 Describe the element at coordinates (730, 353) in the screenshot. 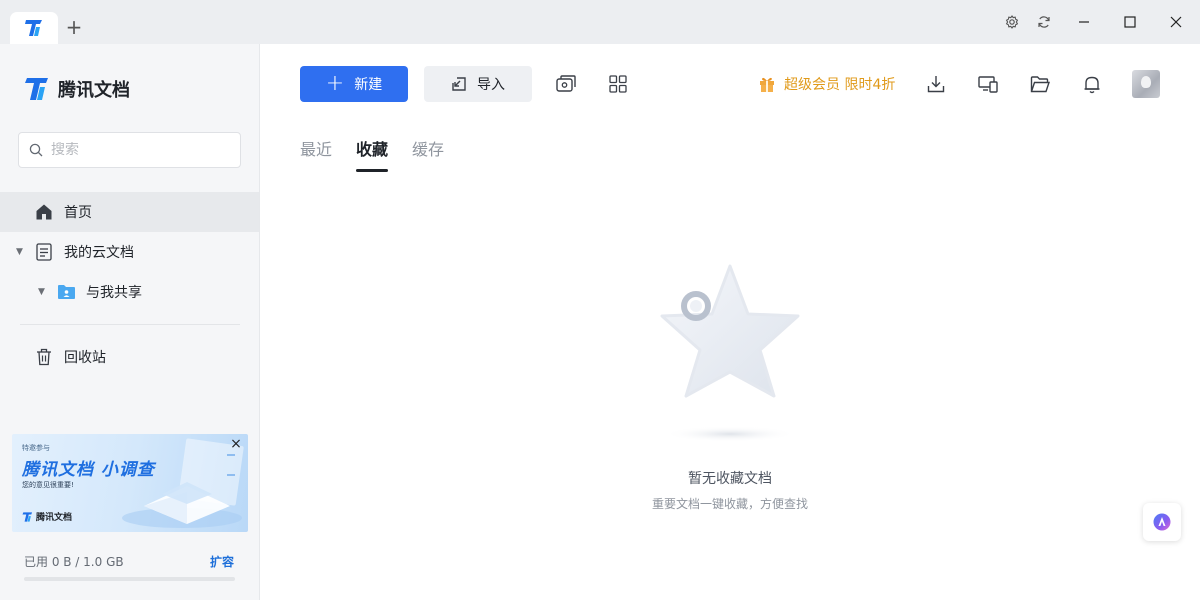

I see `empty-star-icon` at that location.